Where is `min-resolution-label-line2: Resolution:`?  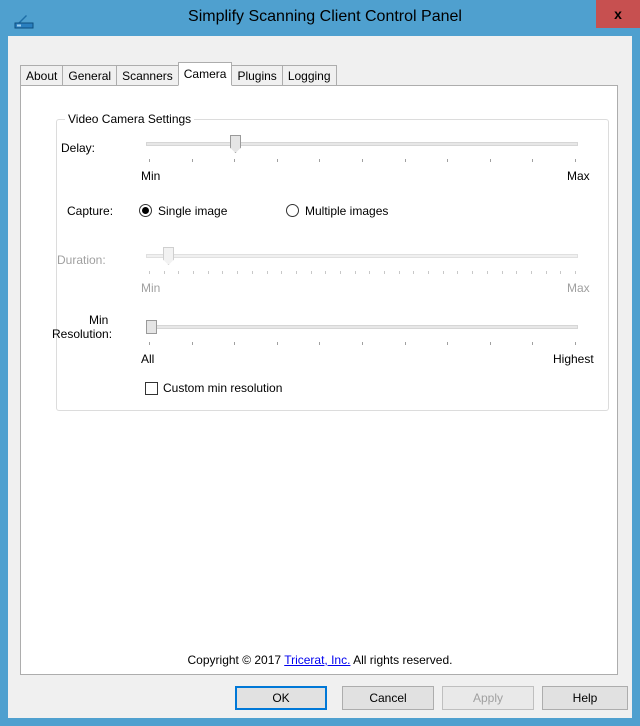 min-resolution-label-line2: Resolution: is located at coordinates (82, 334).